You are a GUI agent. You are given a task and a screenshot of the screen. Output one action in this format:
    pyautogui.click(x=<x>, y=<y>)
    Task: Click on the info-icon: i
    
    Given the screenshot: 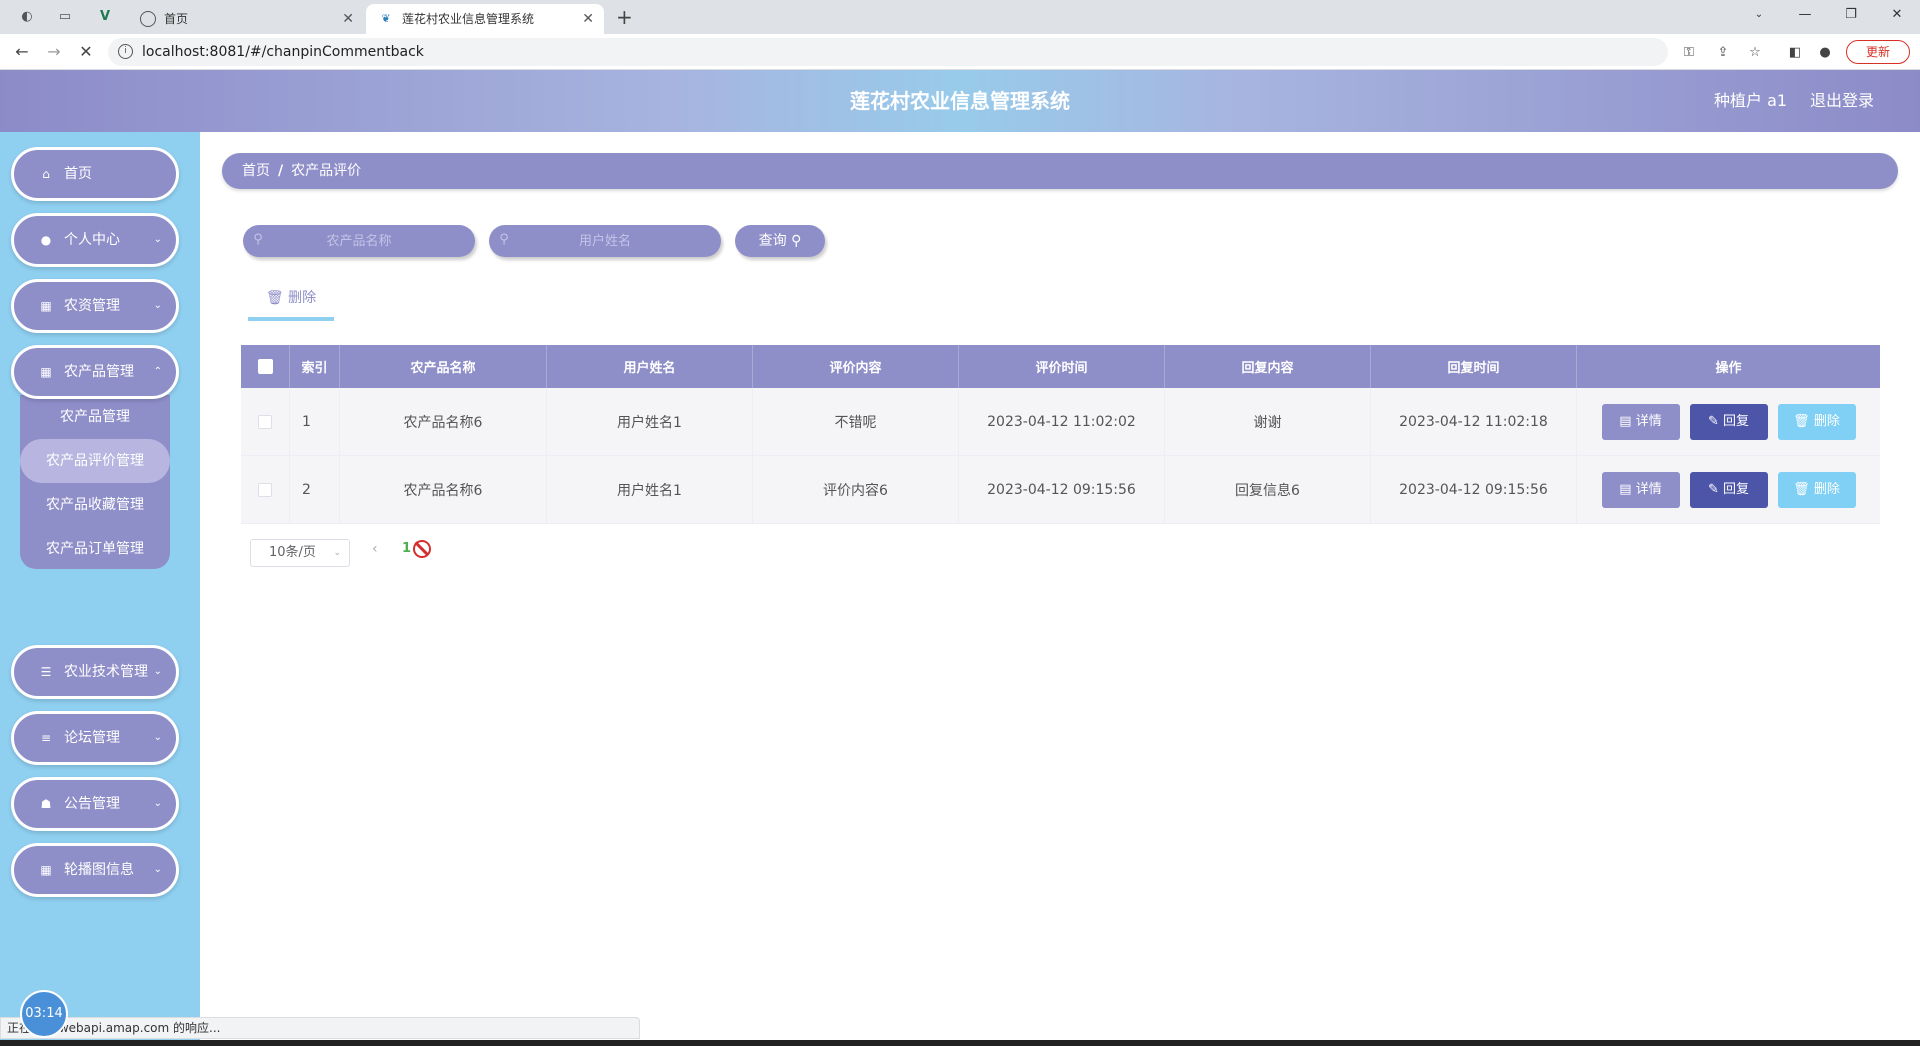 What is the action you would take?
    pyautogui.click(x=125, y=51)
    